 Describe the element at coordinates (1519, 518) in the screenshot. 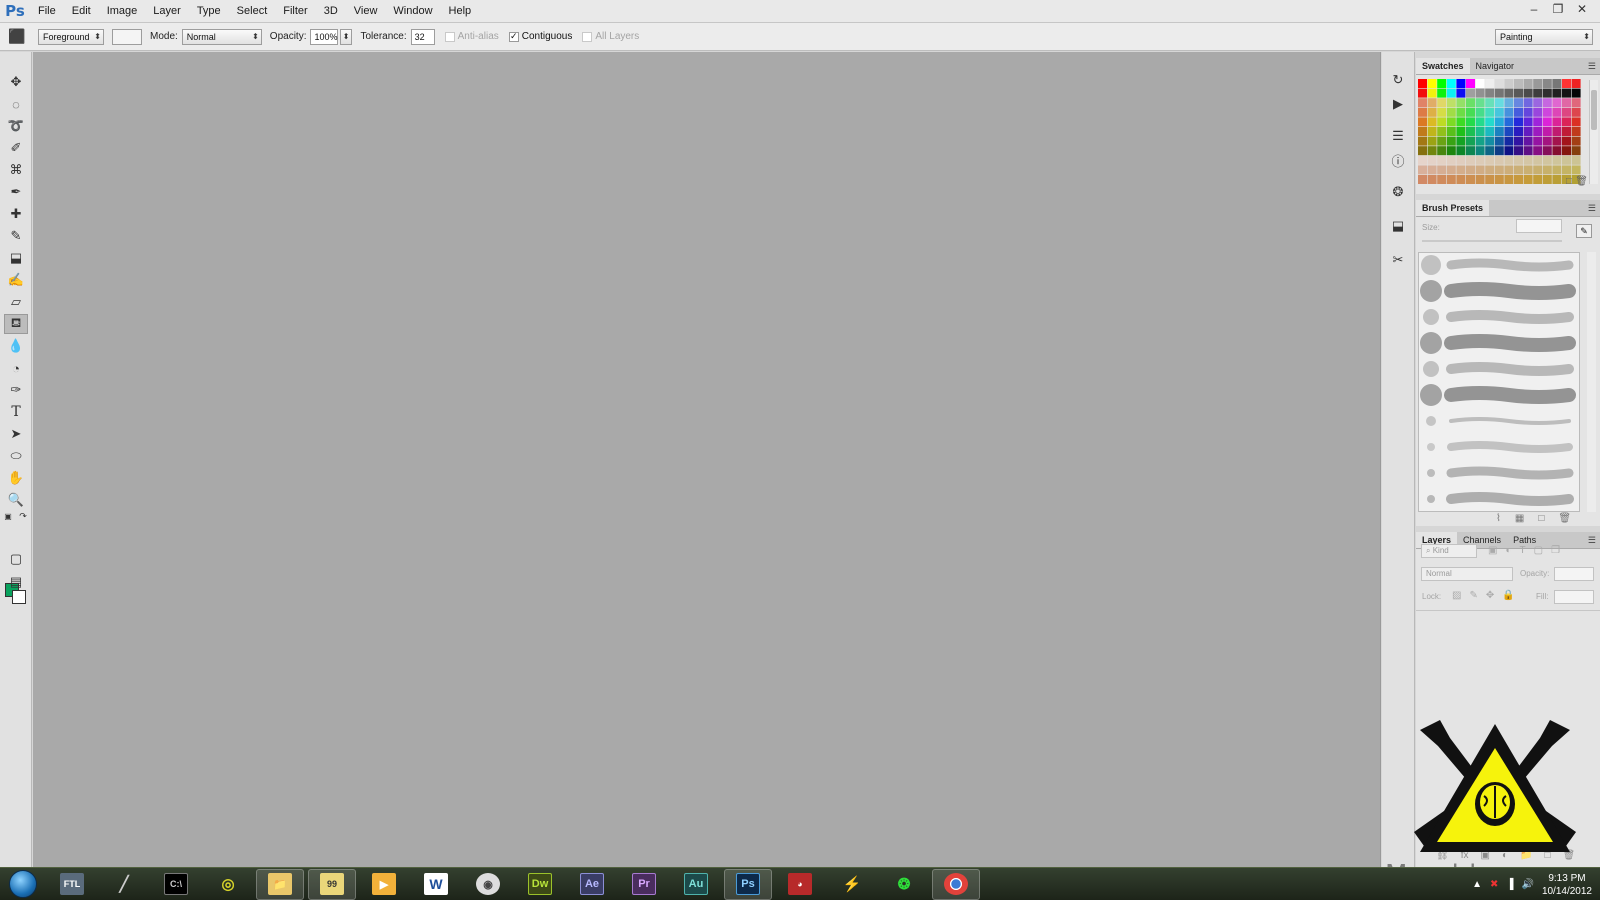

I see `brush-grid-icon: ▦` at that location.